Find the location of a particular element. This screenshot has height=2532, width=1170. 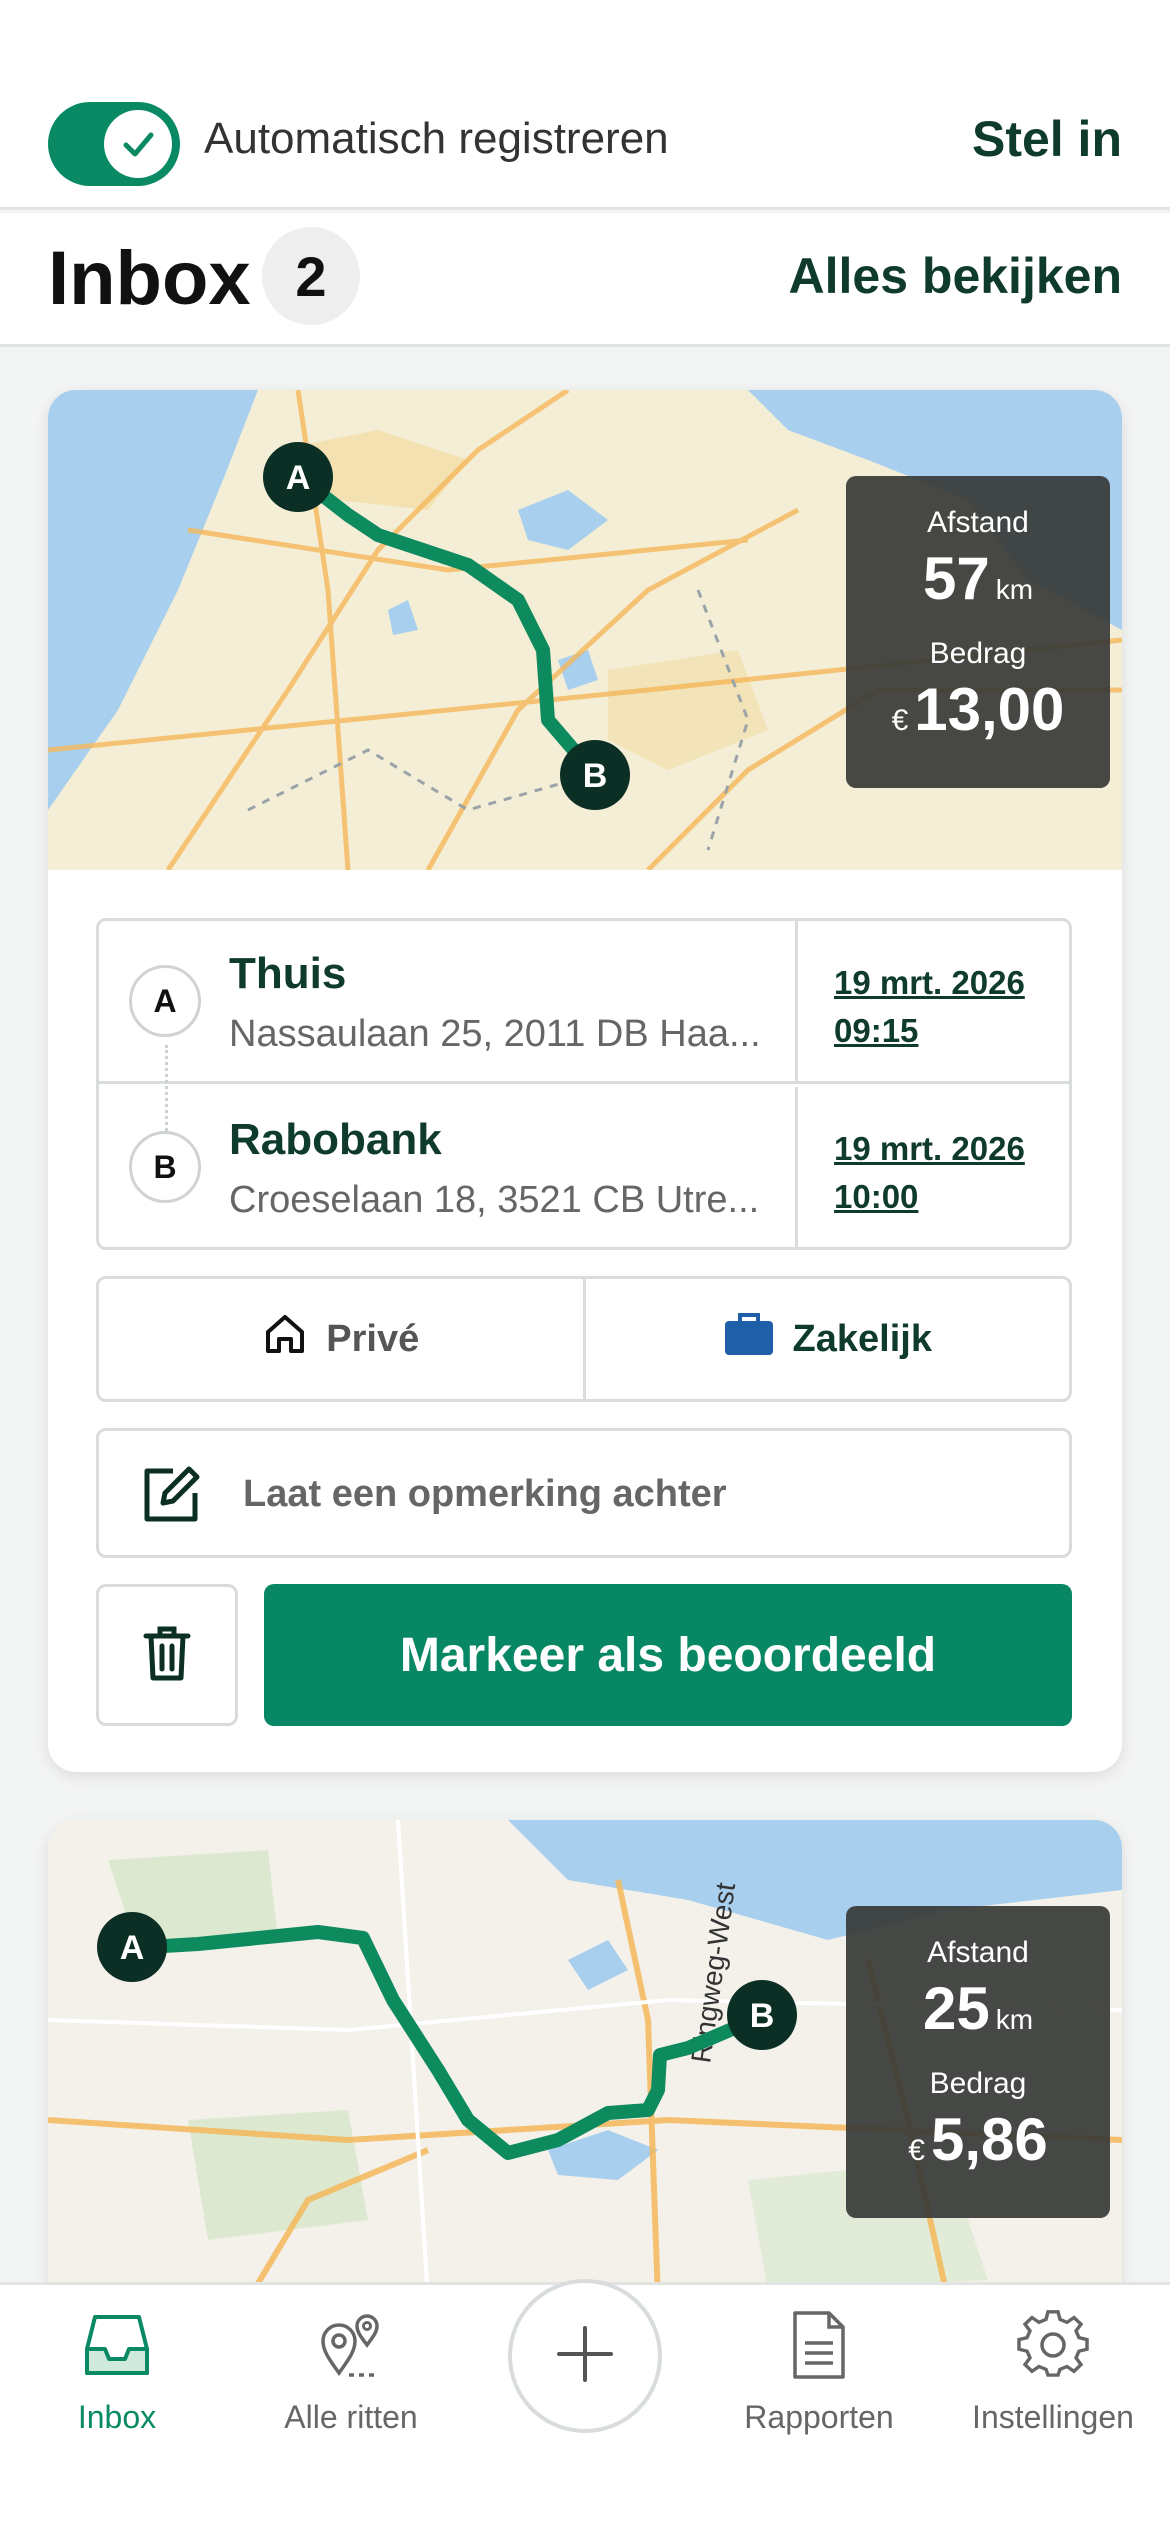

auto-register-bar: Automatisch registreren Stel in is located at coordinates (585, 105).